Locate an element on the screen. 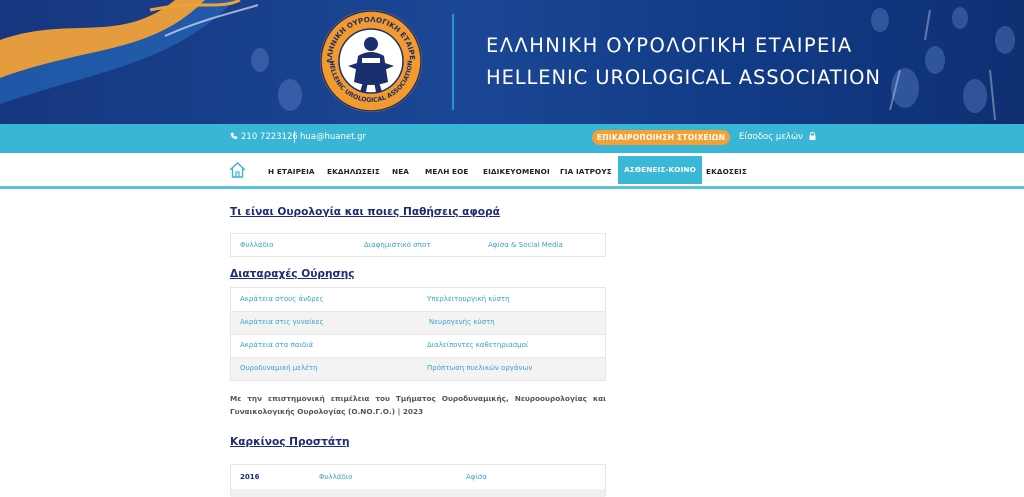 Image resolution: width=1024 pixels, height=497 pixels. nav-item-residents: ΕΙΔΙΚΕΥΟΜΕΝΟΙ is located at coordinates (516, 171).